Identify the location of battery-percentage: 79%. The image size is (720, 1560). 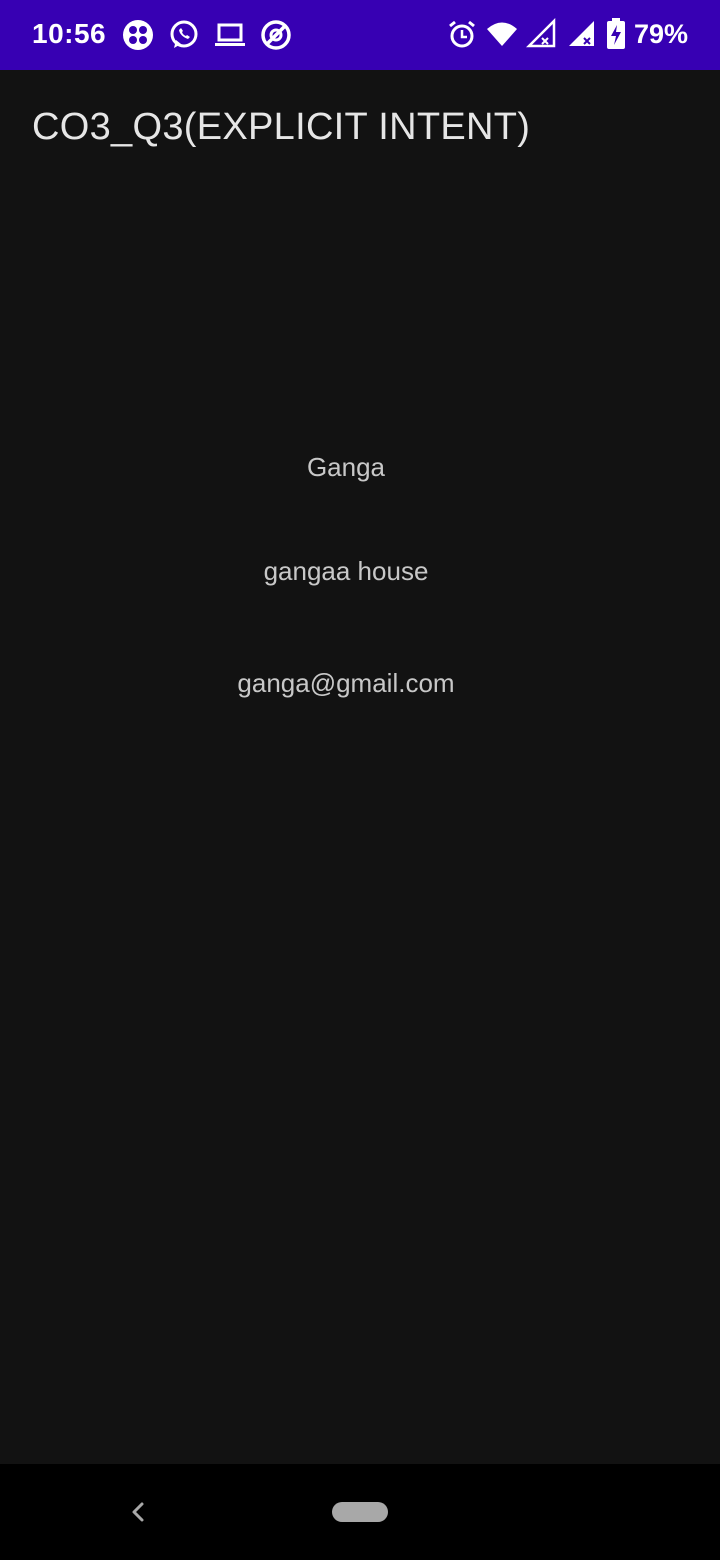
(660, 33).